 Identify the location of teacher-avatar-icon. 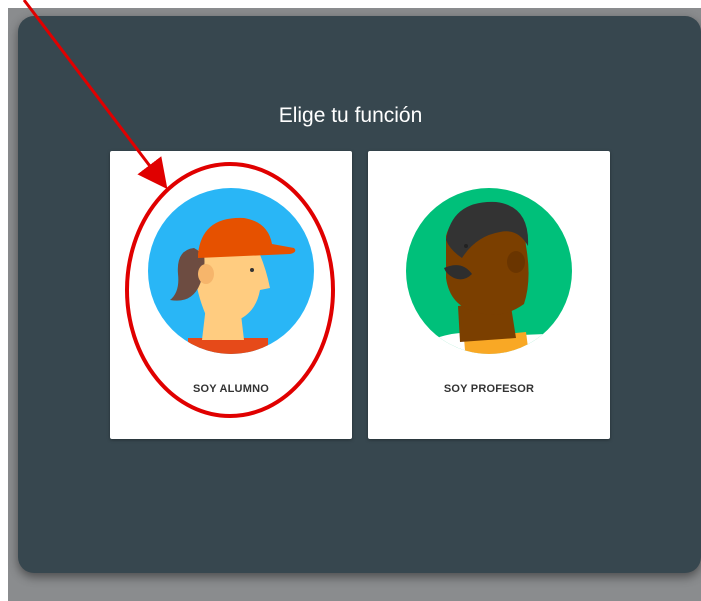
(489, 271).